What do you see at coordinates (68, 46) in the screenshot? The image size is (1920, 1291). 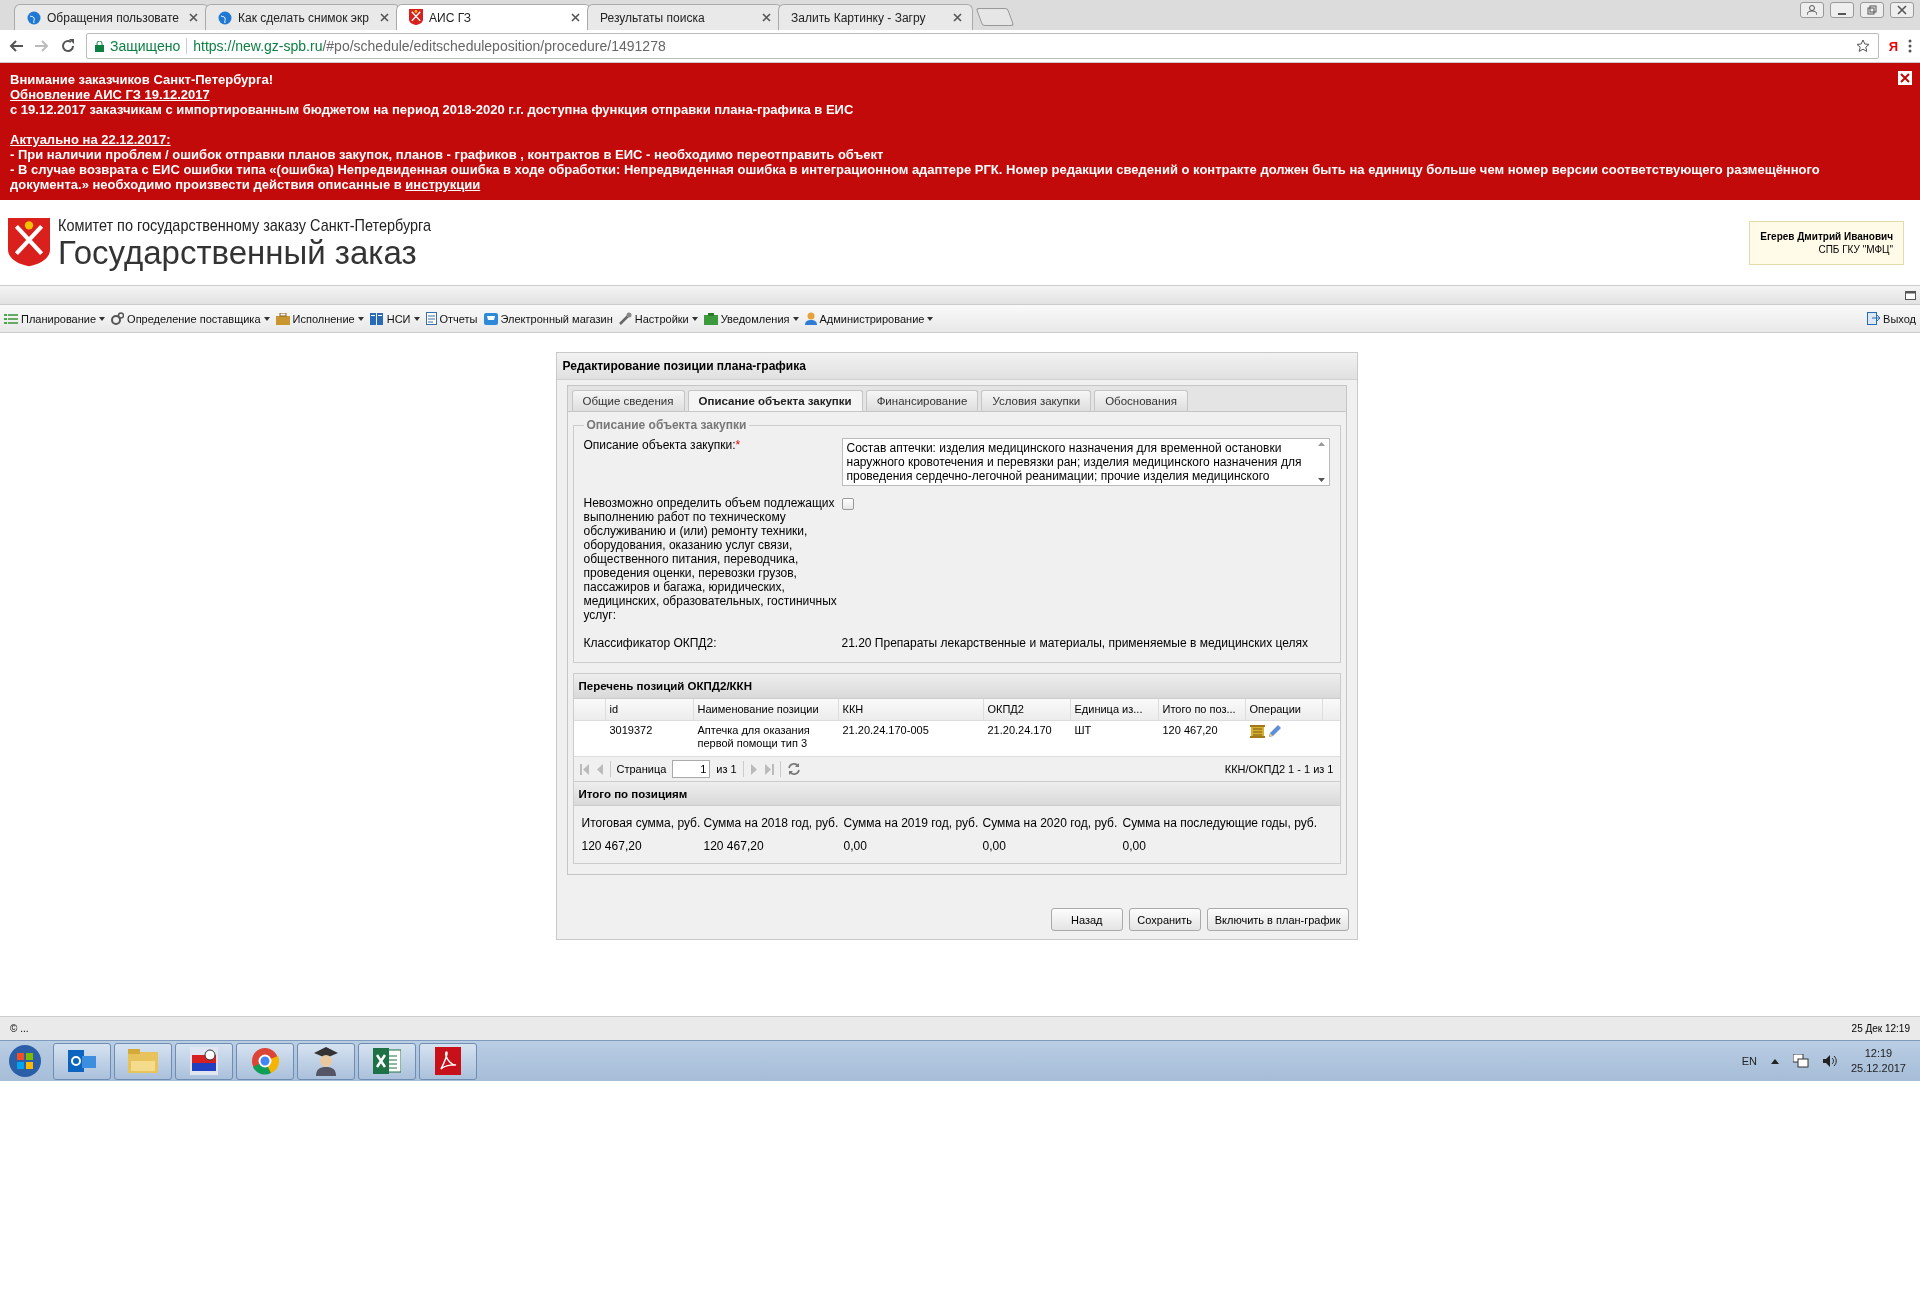 I see `reload-icon` at bounding box center [68, 46].